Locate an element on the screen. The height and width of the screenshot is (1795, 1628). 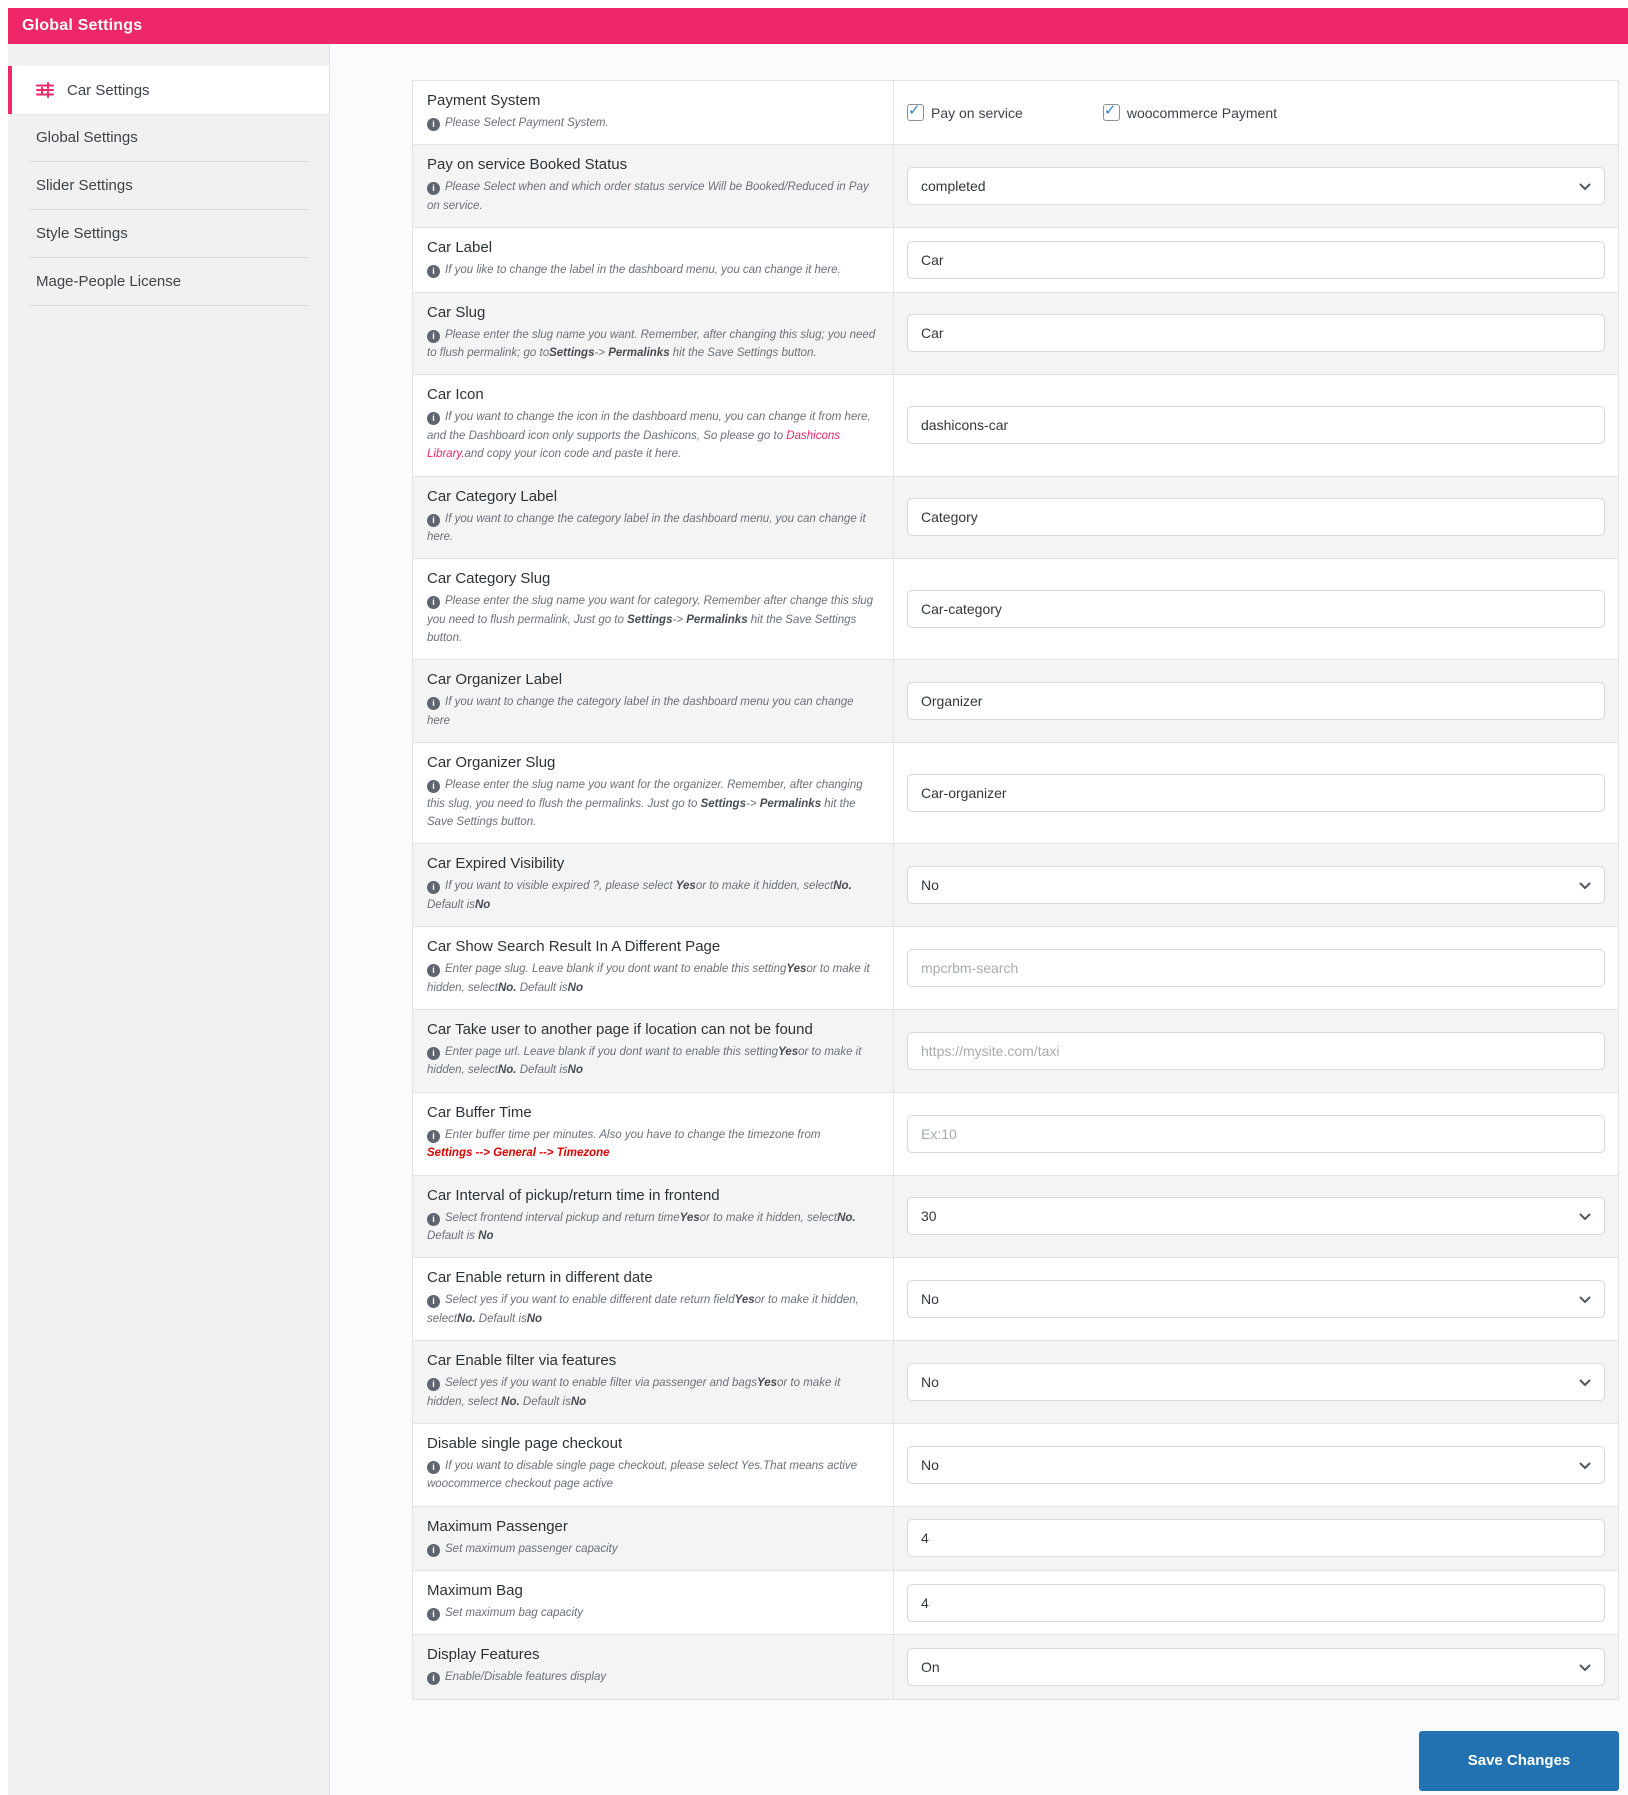
car-show-search-result-in-a-different-page-input is located at coordinates (1256, 968).